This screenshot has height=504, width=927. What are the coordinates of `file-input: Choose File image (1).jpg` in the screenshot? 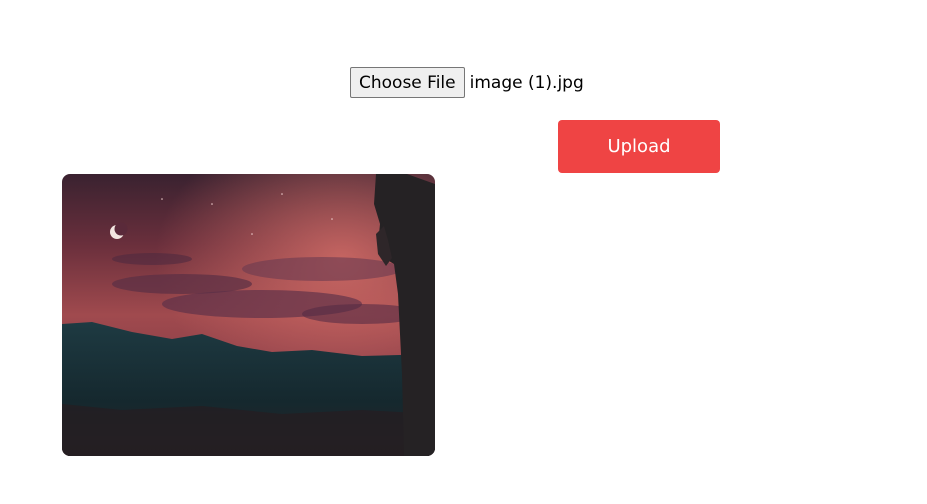 It's located at (467, 82).